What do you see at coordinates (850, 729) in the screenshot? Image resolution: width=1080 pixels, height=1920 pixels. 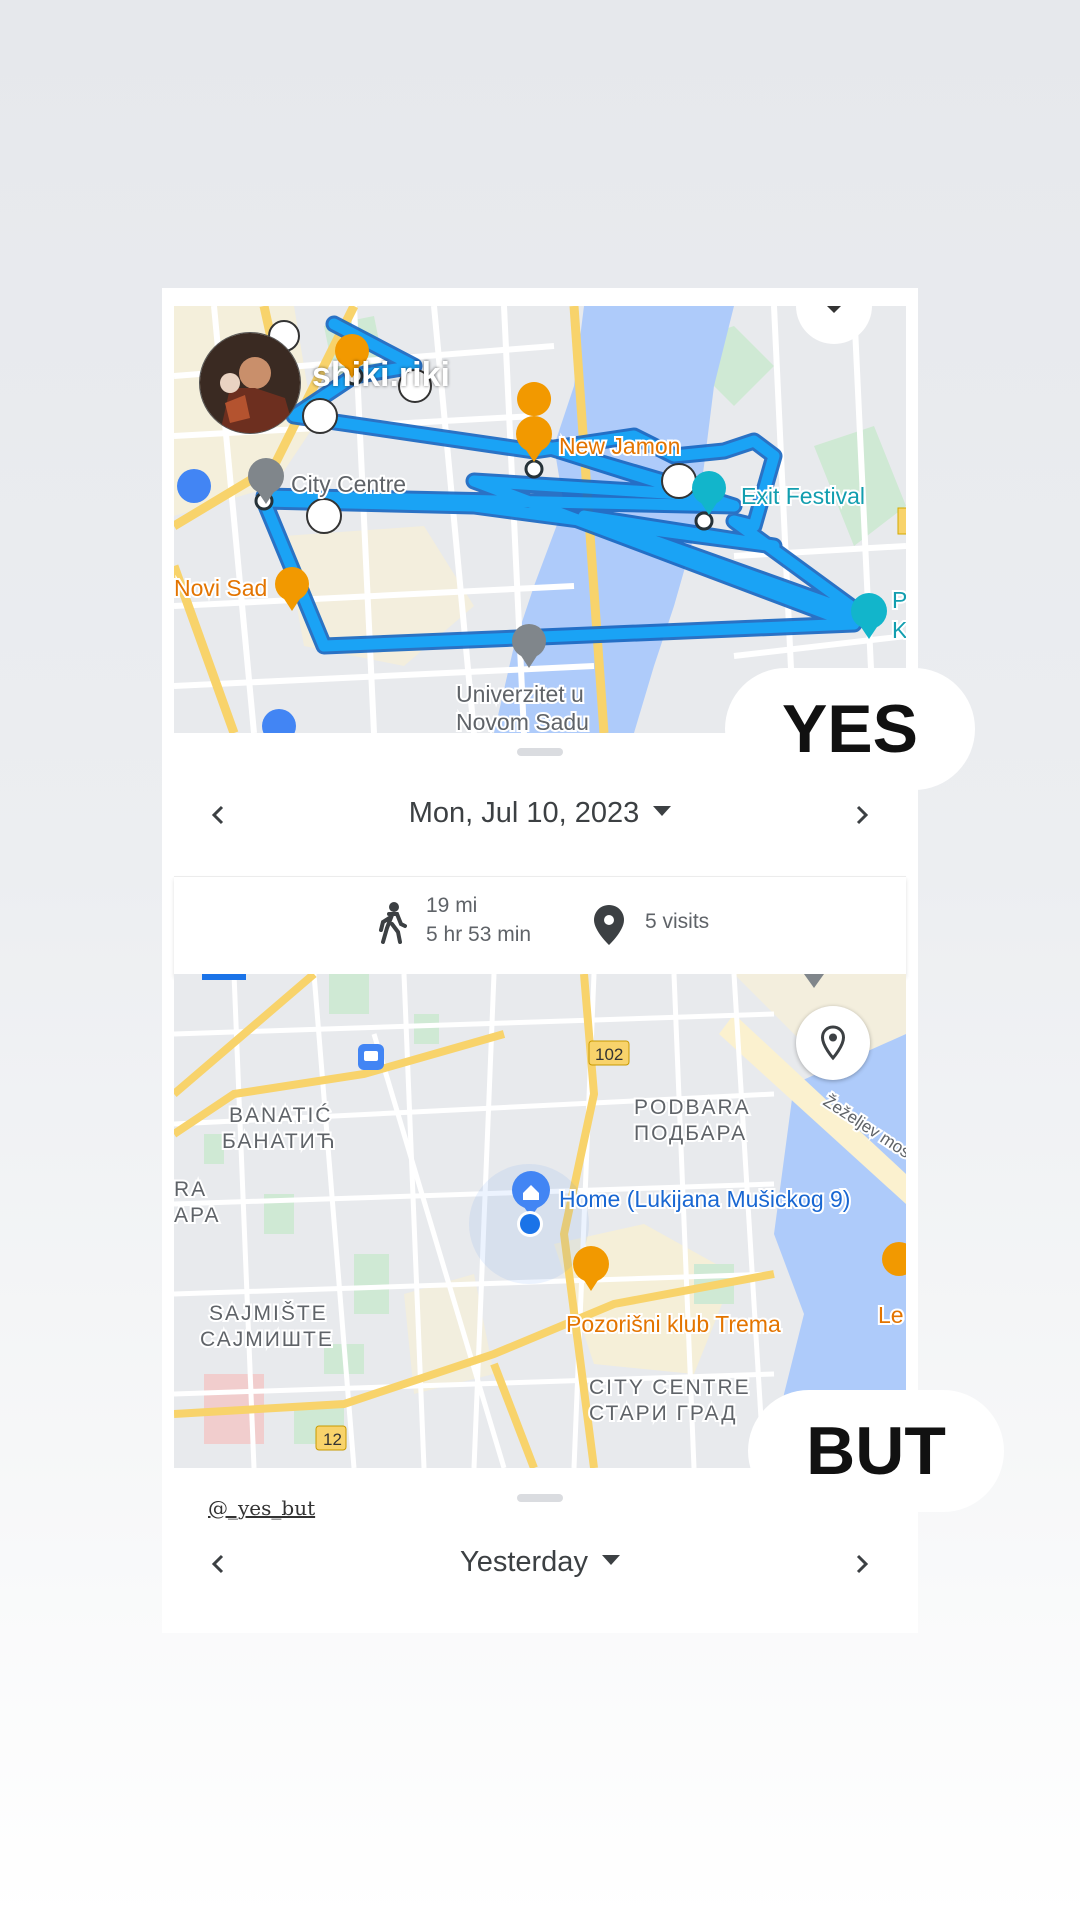 I see `yes-caption: YES` at bounding box center [850, 729].